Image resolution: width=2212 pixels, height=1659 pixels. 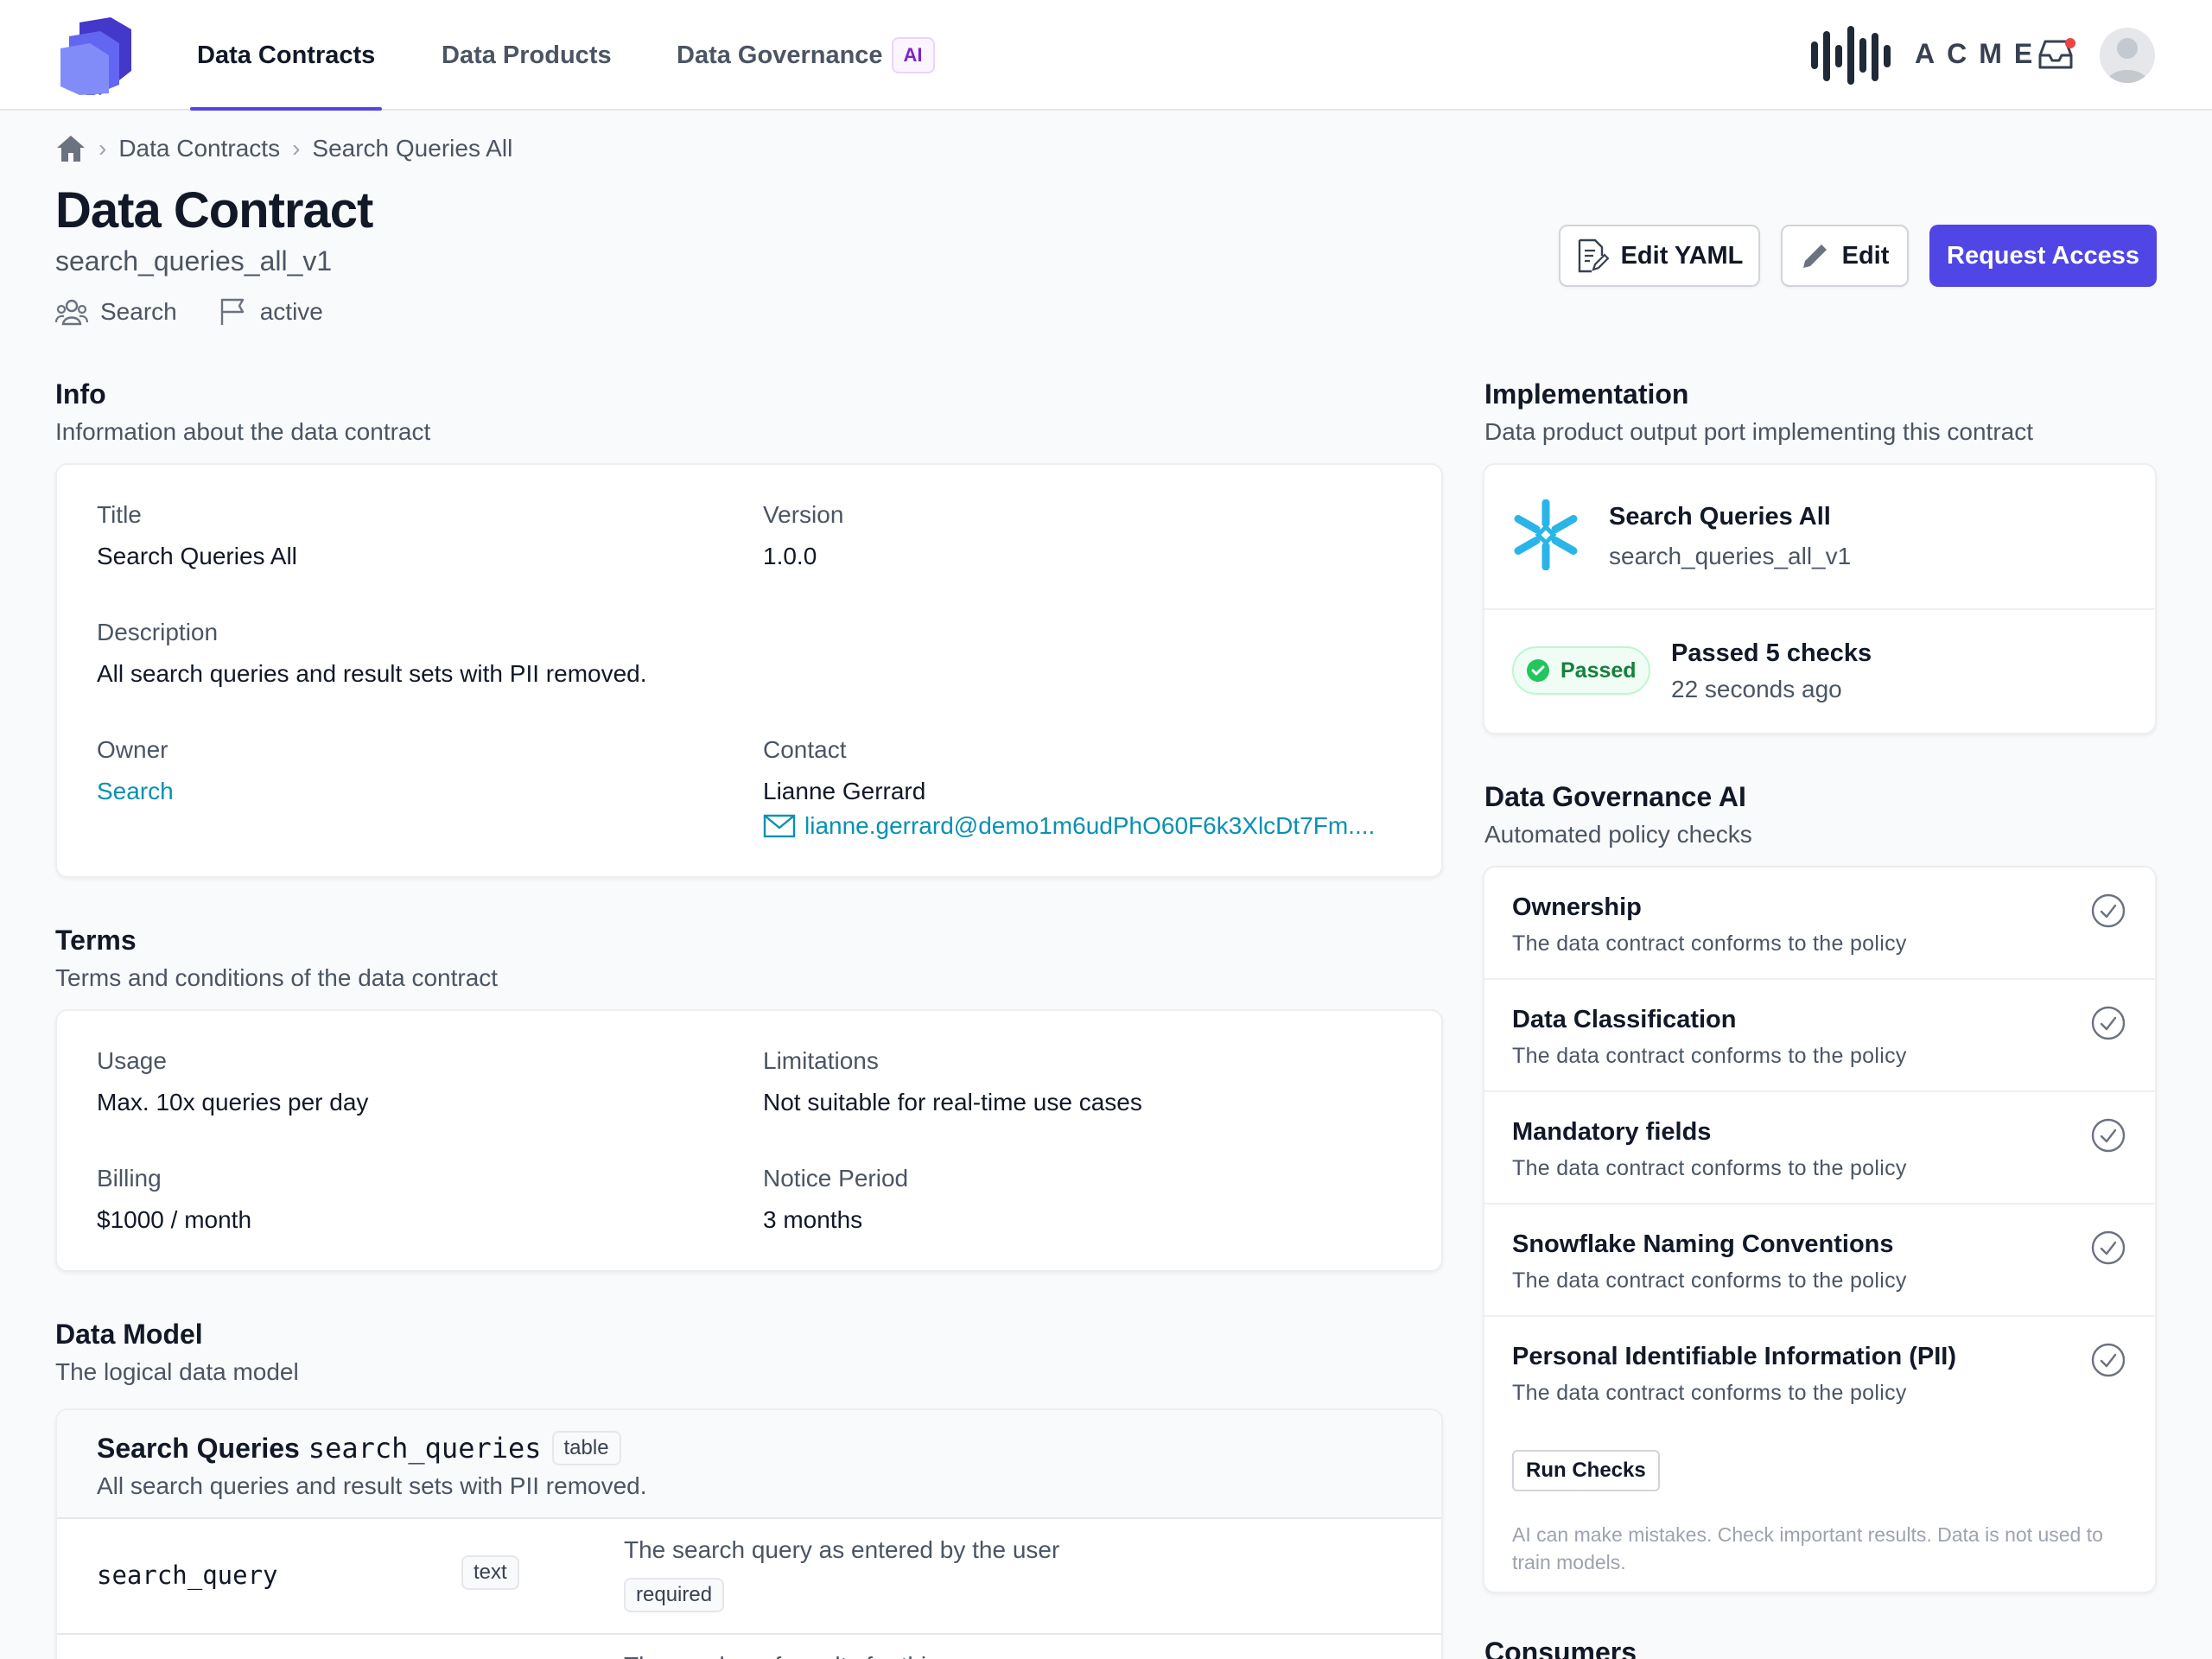 What do you see at coordinates (1734, 1356) in the screenshot?
I see `check-title: Personal Identifiable Information (PII)` at bounding box center [1734, 1356].